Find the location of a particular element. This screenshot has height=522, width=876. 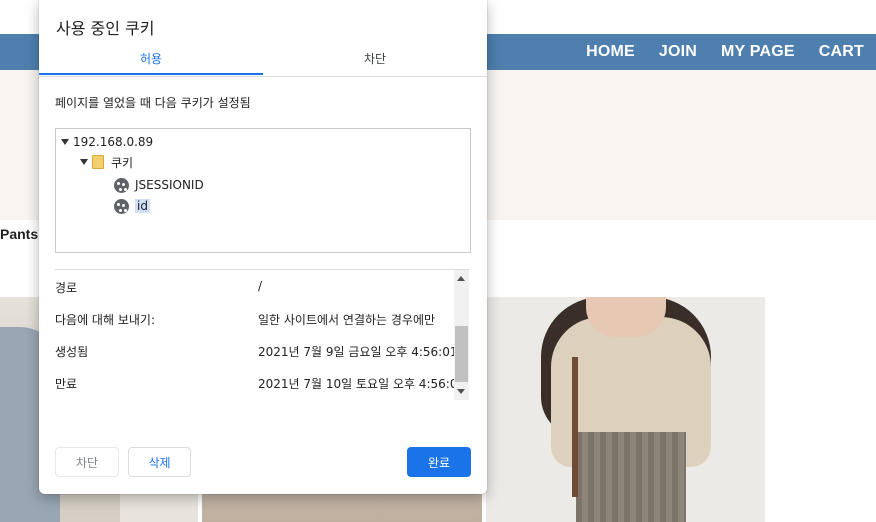

detail-value: / is located at coordinates (260, 286).